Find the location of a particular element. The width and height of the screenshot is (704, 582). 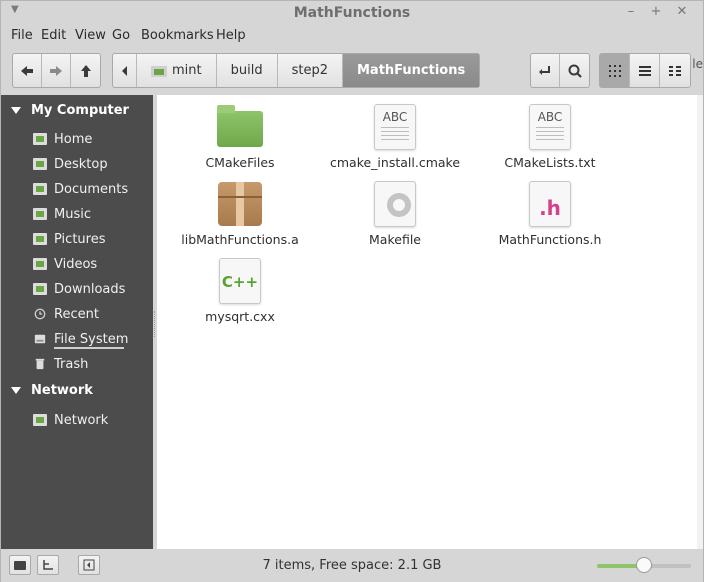

compact-view-button is located at coordinates (675, 70).